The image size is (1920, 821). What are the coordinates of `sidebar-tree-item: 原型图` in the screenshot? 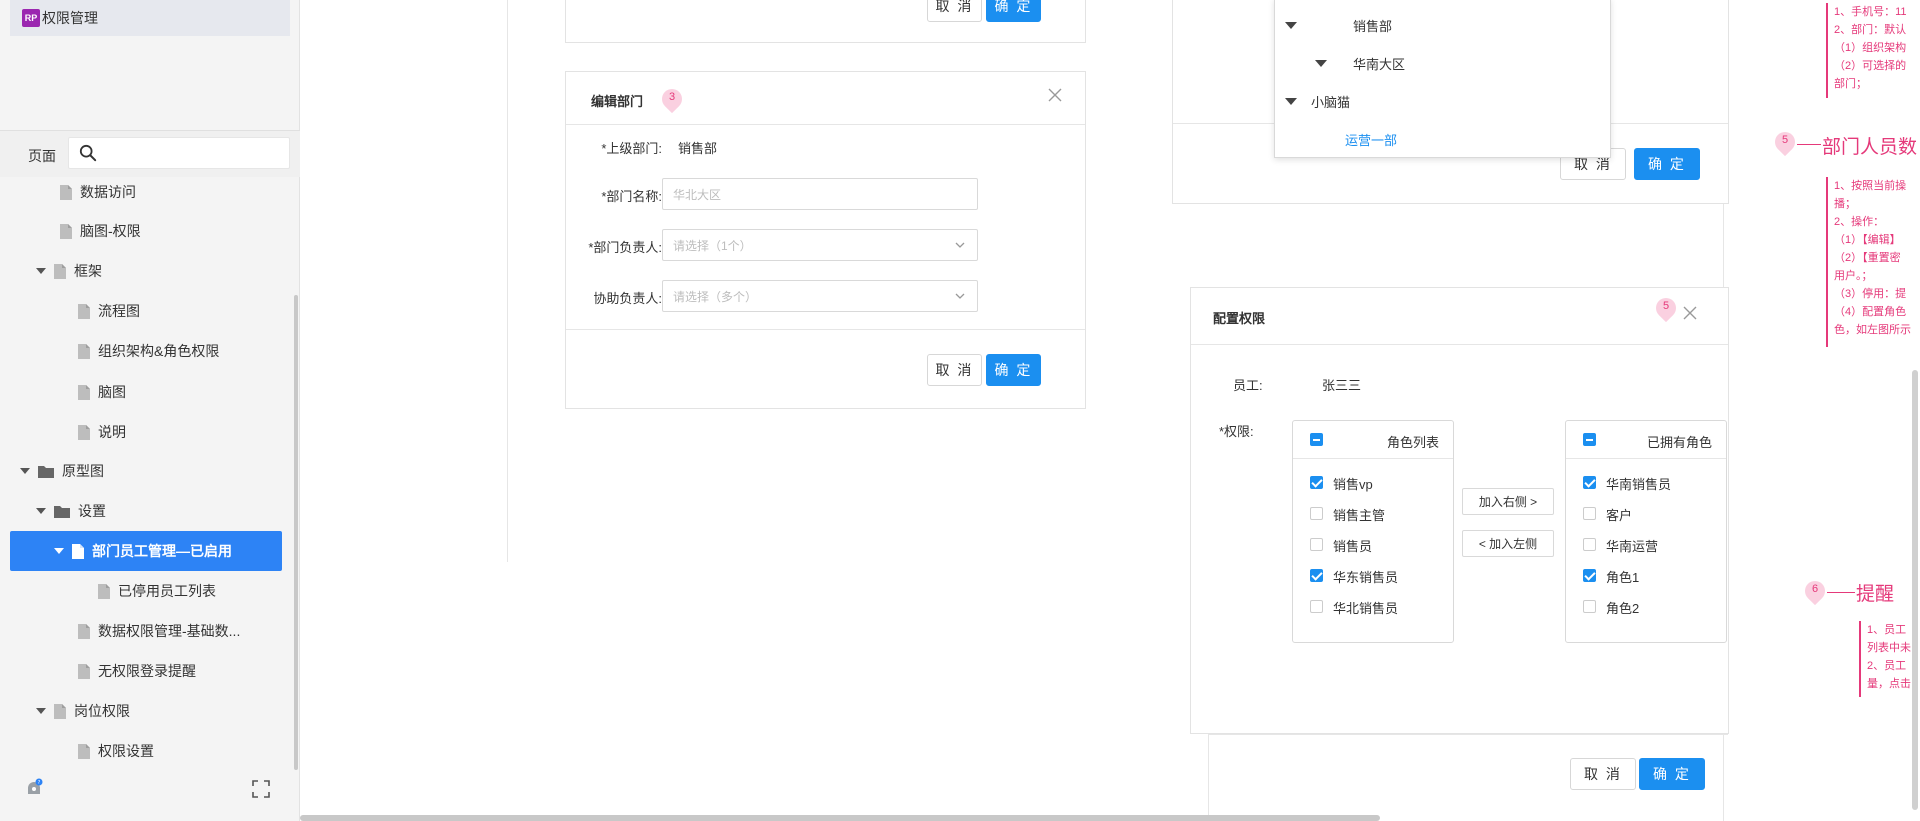 It's located at (146, 471).